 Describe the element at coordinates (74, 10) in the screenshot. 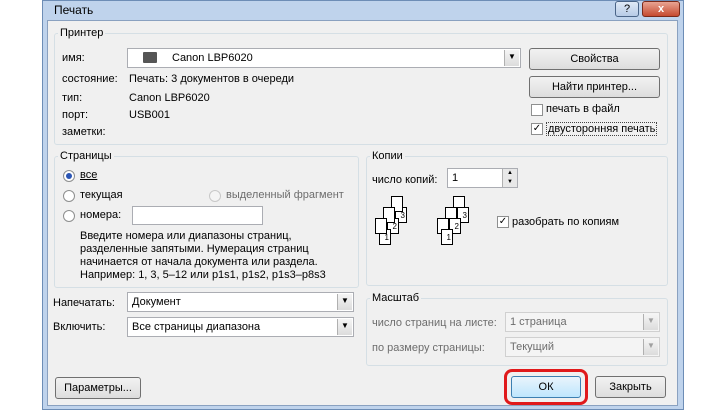

I see `window-title: Печать` at that location.